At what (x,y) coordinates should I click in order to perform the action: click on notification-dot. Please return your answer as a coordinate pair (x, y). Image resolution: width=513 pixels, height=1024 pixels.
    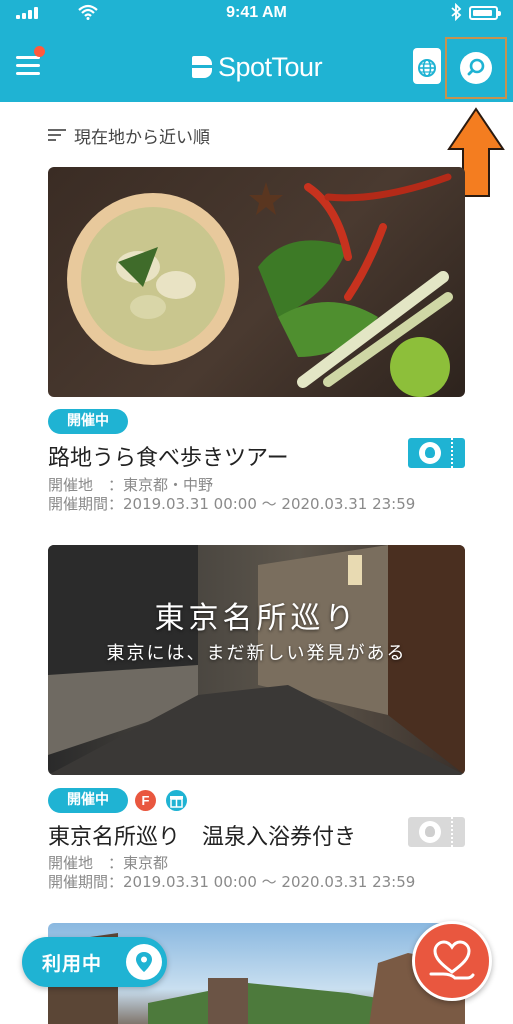
    Looking at the image, I should click on (39, 51).